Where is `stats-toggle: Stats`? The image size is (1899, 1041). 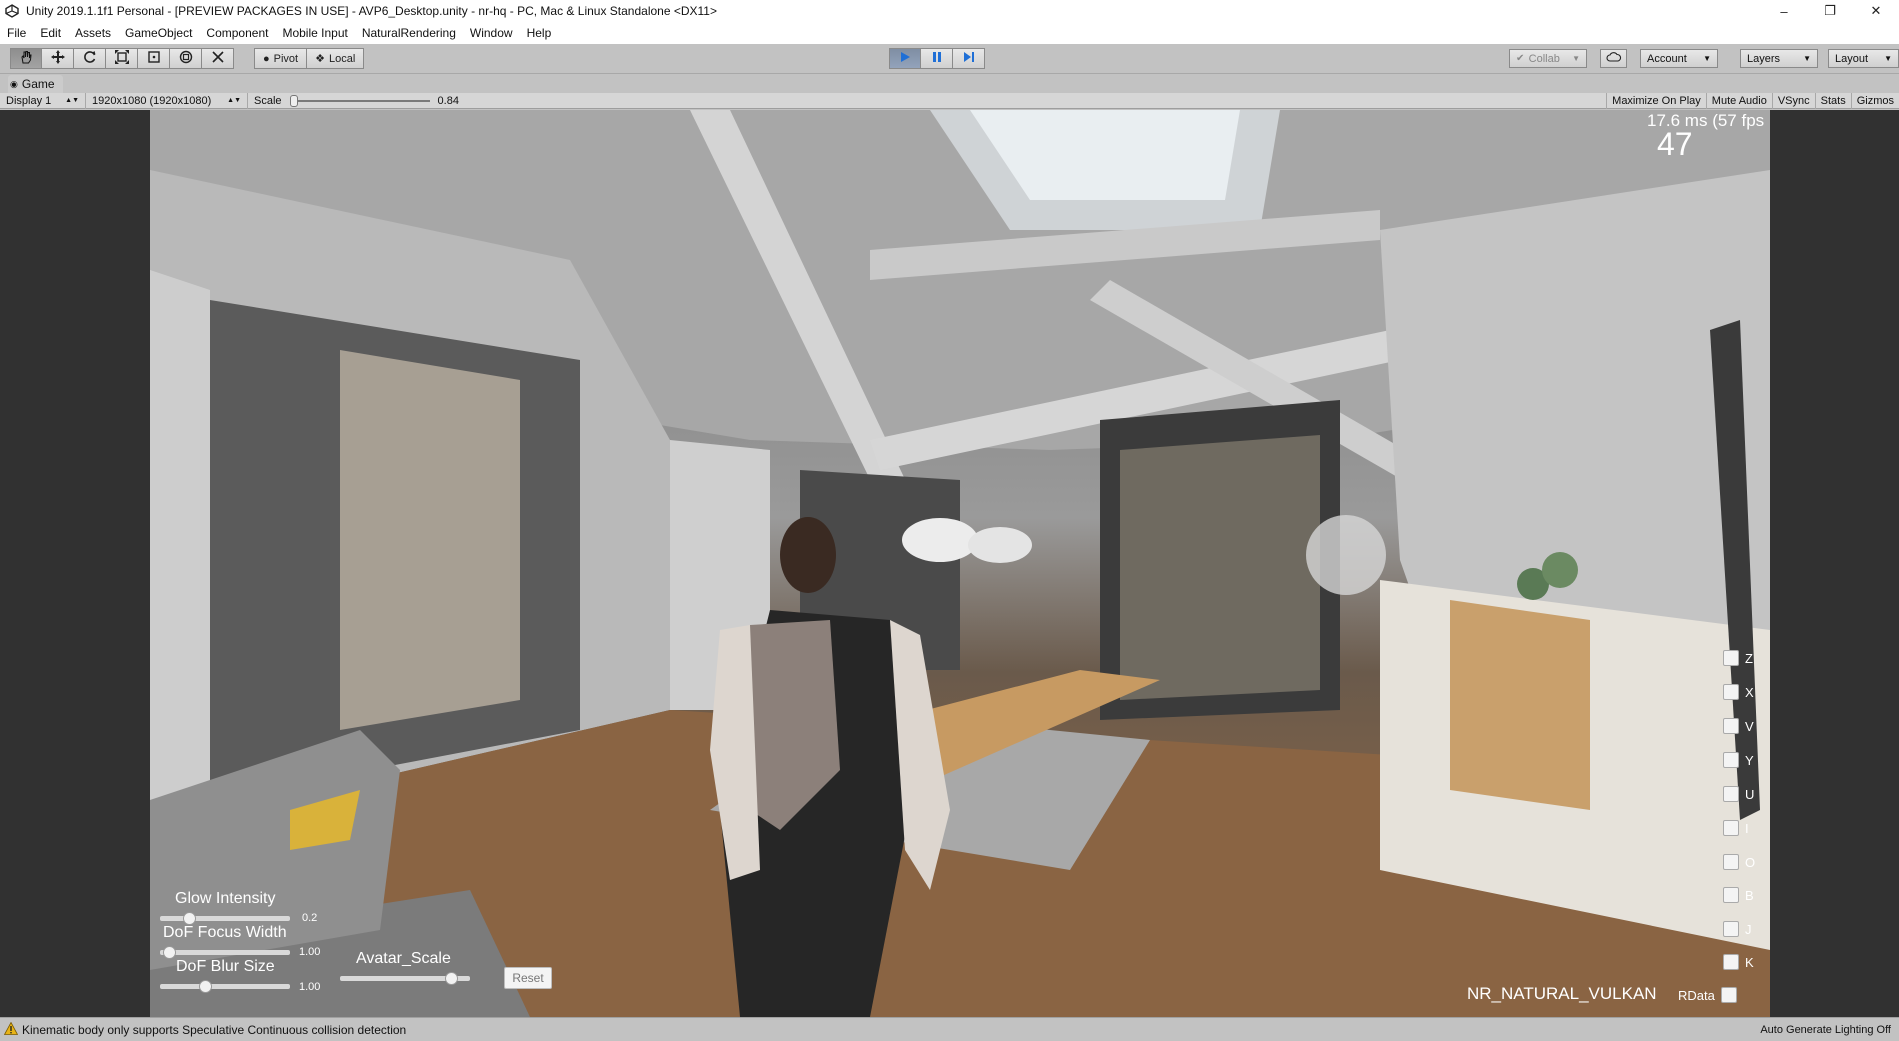 stats-toggle: Stats is located at coordinates (1832, 100).